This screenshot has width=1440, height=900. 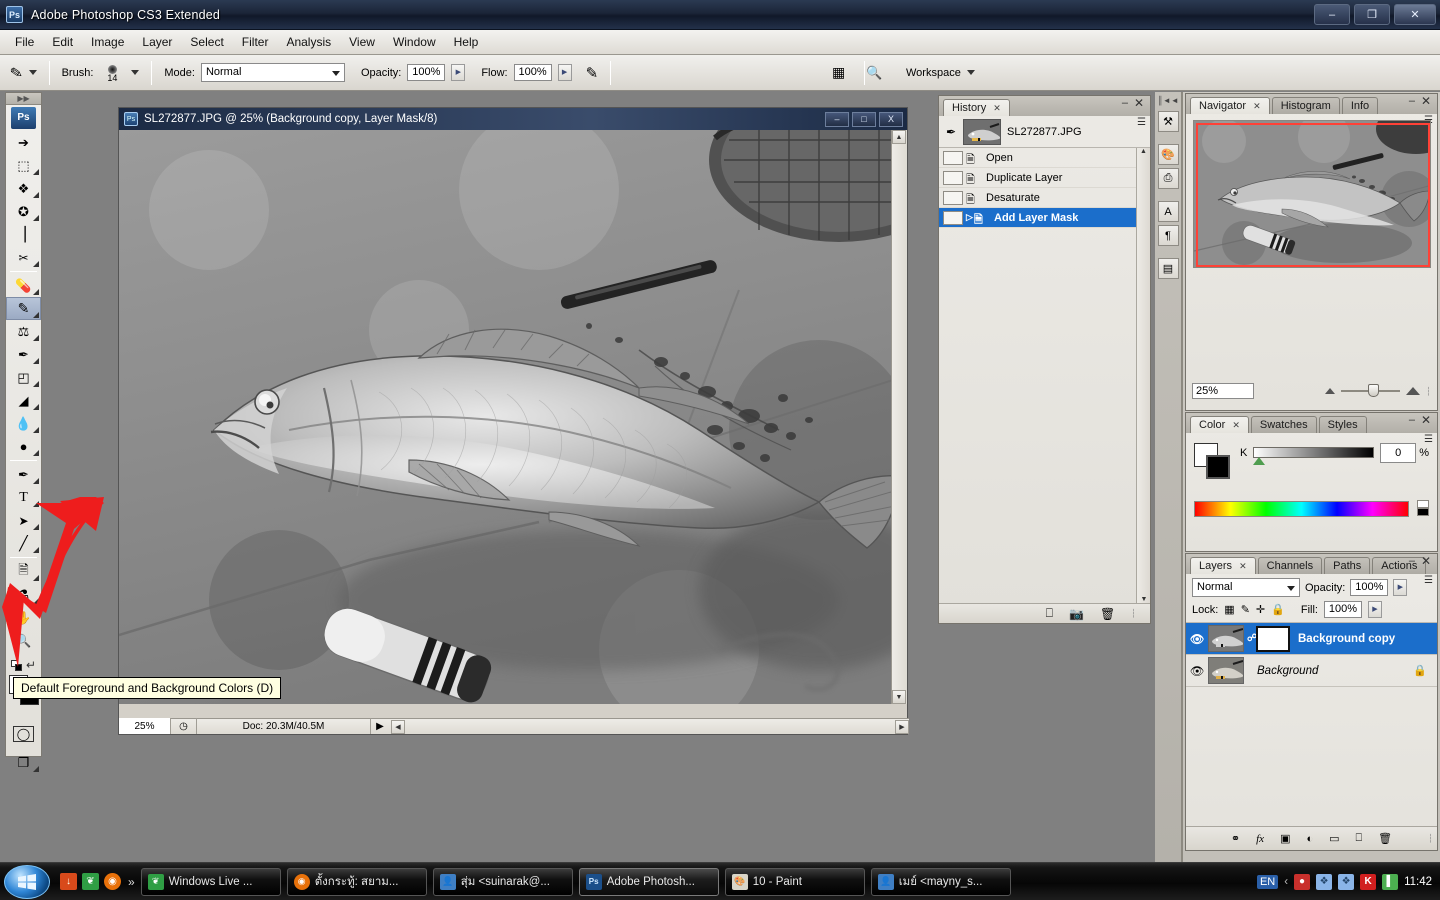 What do you see at coordinates (1374, 609) in the screenshot?
I see `layer-fill-slider-button: ▶` at bounding box center [1374, 609].